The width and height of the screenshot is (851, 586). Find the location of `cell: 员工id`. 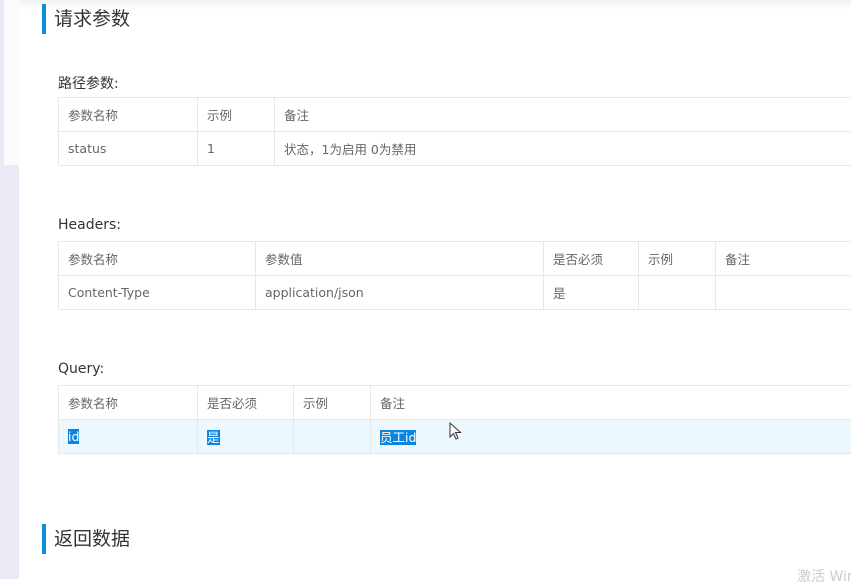

cell: 员工id is located at coordinates (611, 437).